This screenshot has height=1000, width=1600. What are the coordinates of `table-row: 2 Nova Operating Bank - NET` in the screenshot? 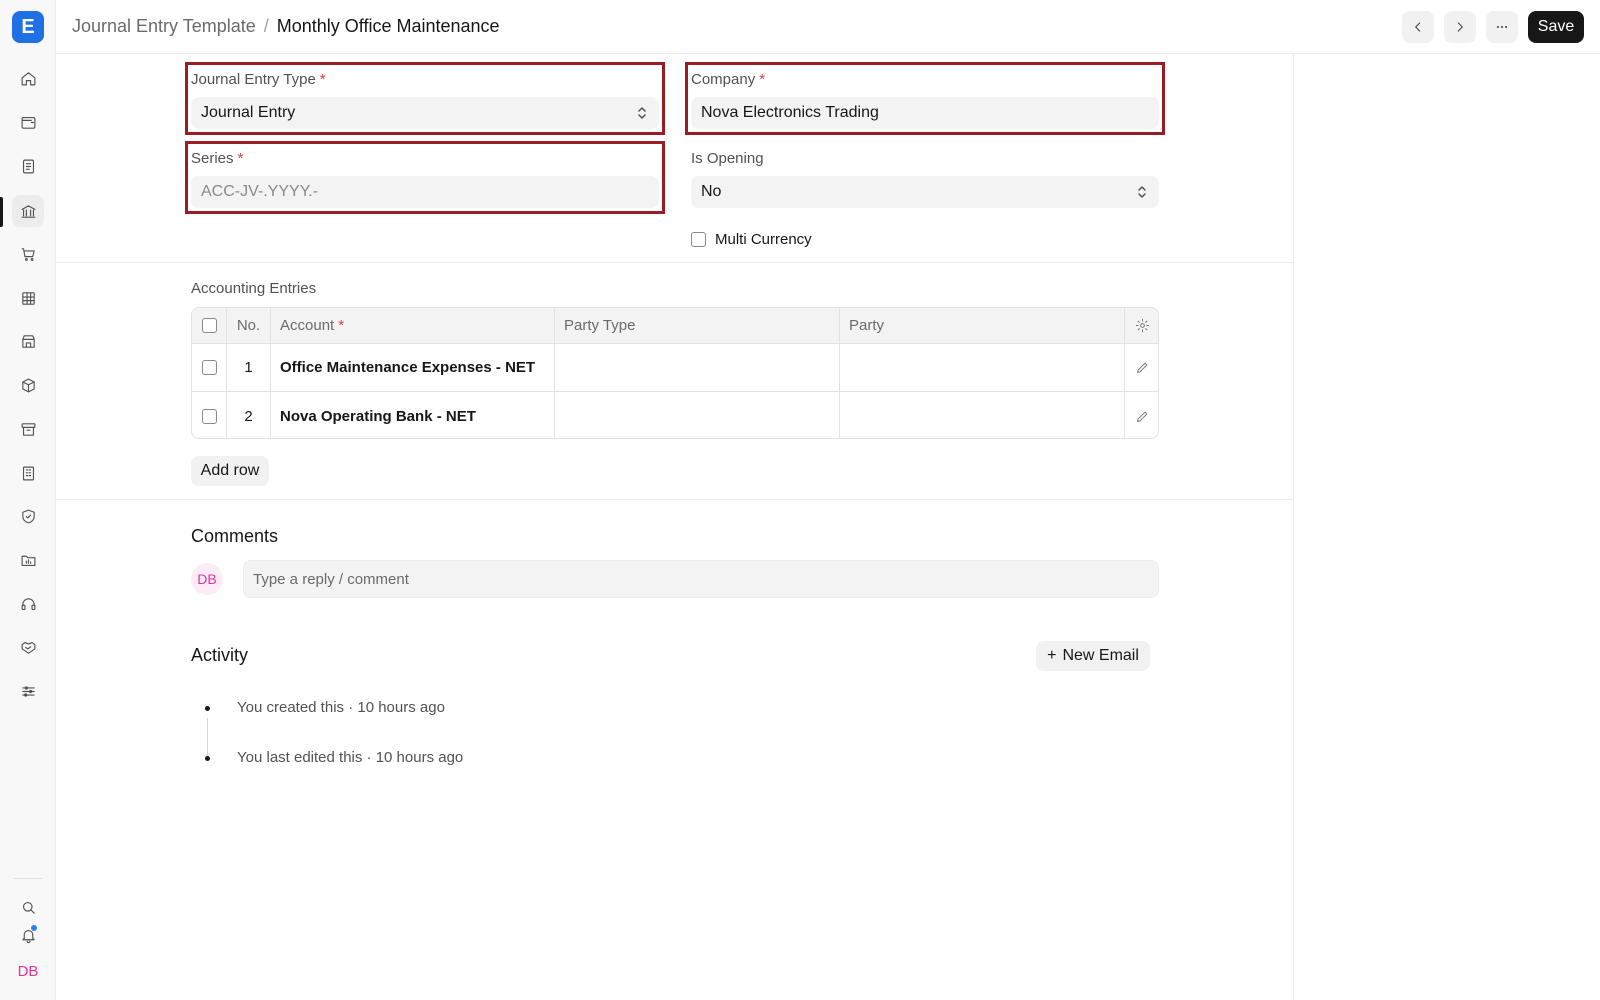 It's located at (675, 415).